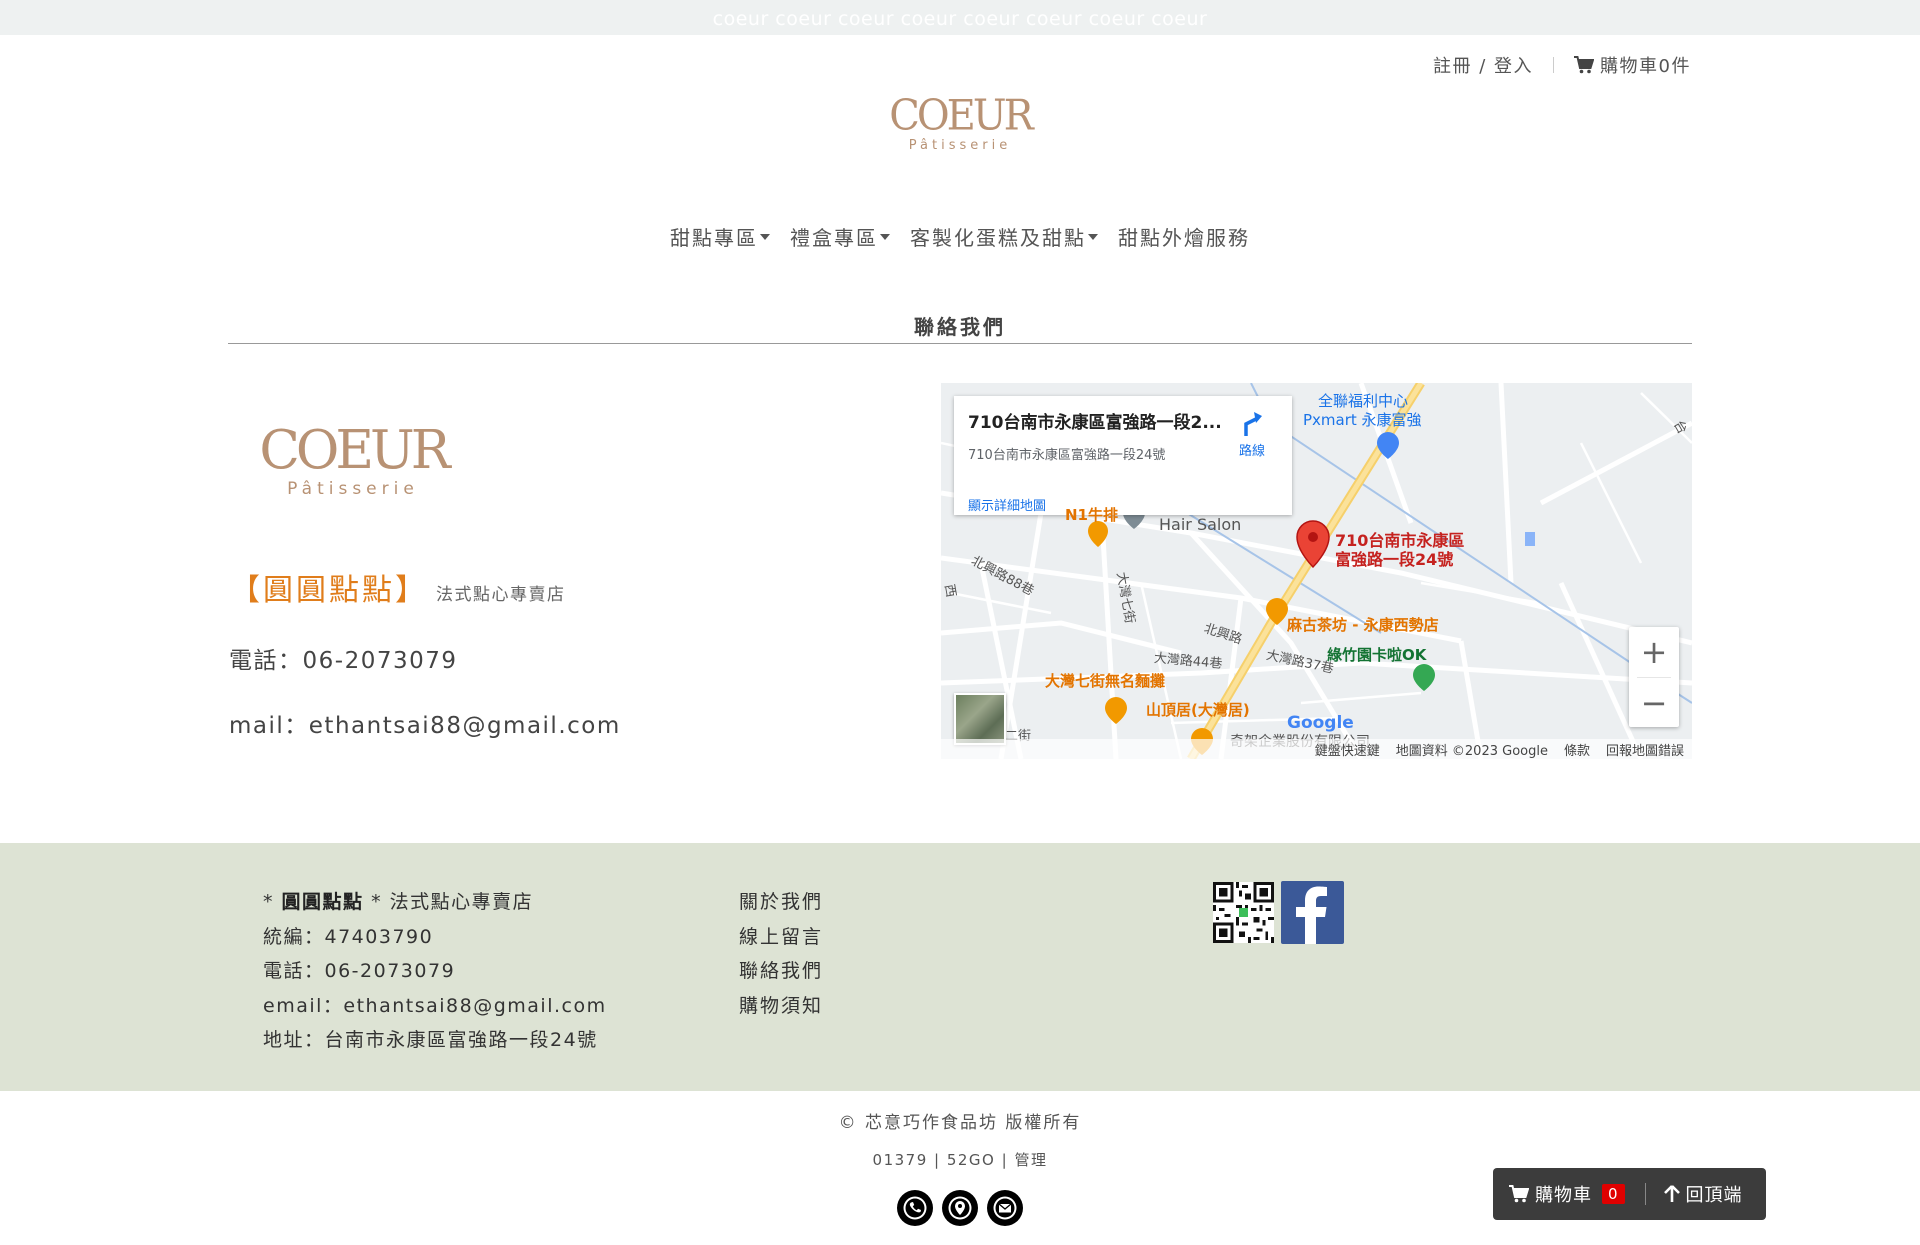 This screenshot has width=1920, height=1245. I want to click on map-attribution: 鍵盤快速鍵 地圖資料 ©2023 Google 條款 回報地圖錯誤, so click(1316, 749).